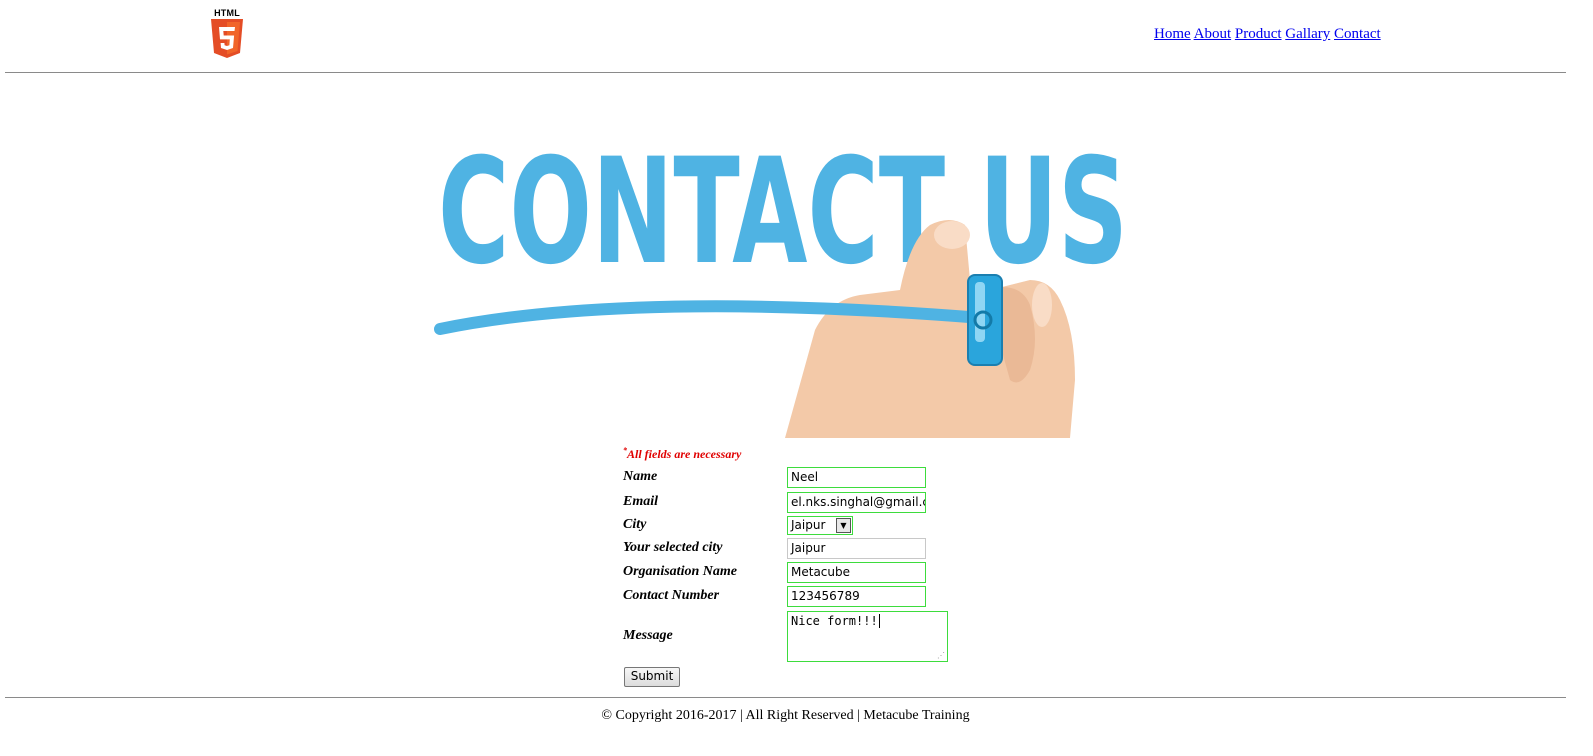 Image resolution: width=1593 pixels, height=756 pixels. I want to click on city-select: Jaipur ▼, so click(820, 525).